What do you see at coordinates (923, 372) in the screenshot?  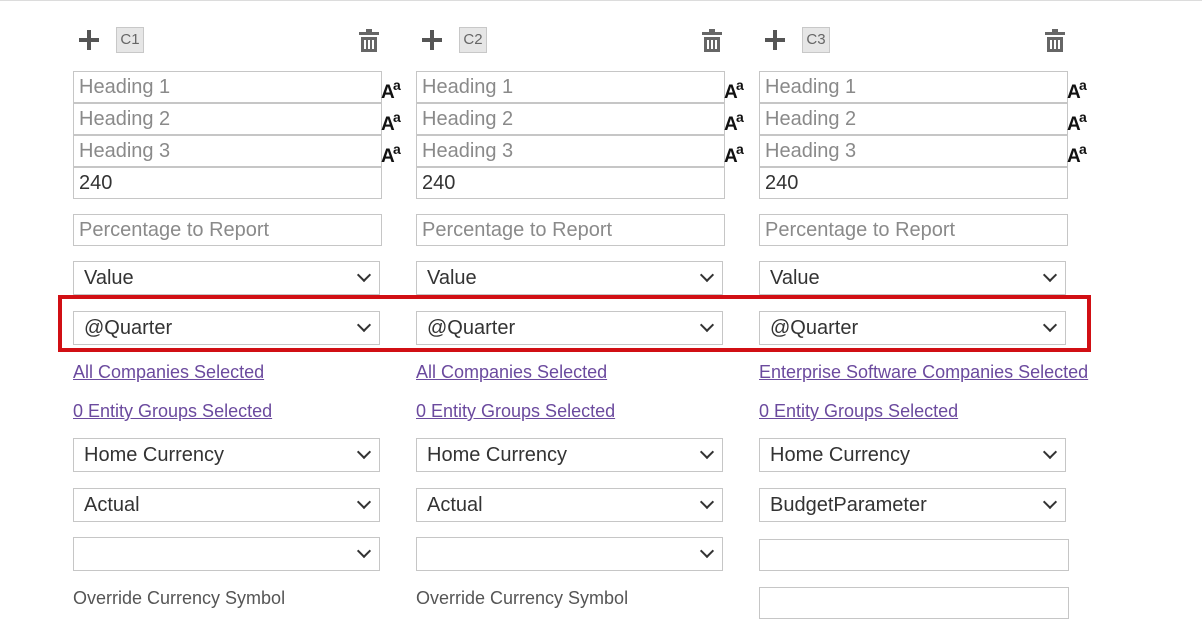 I see `companies-selected-link: Enterprise Software Companies Selected` at bounding box center [923, 372].